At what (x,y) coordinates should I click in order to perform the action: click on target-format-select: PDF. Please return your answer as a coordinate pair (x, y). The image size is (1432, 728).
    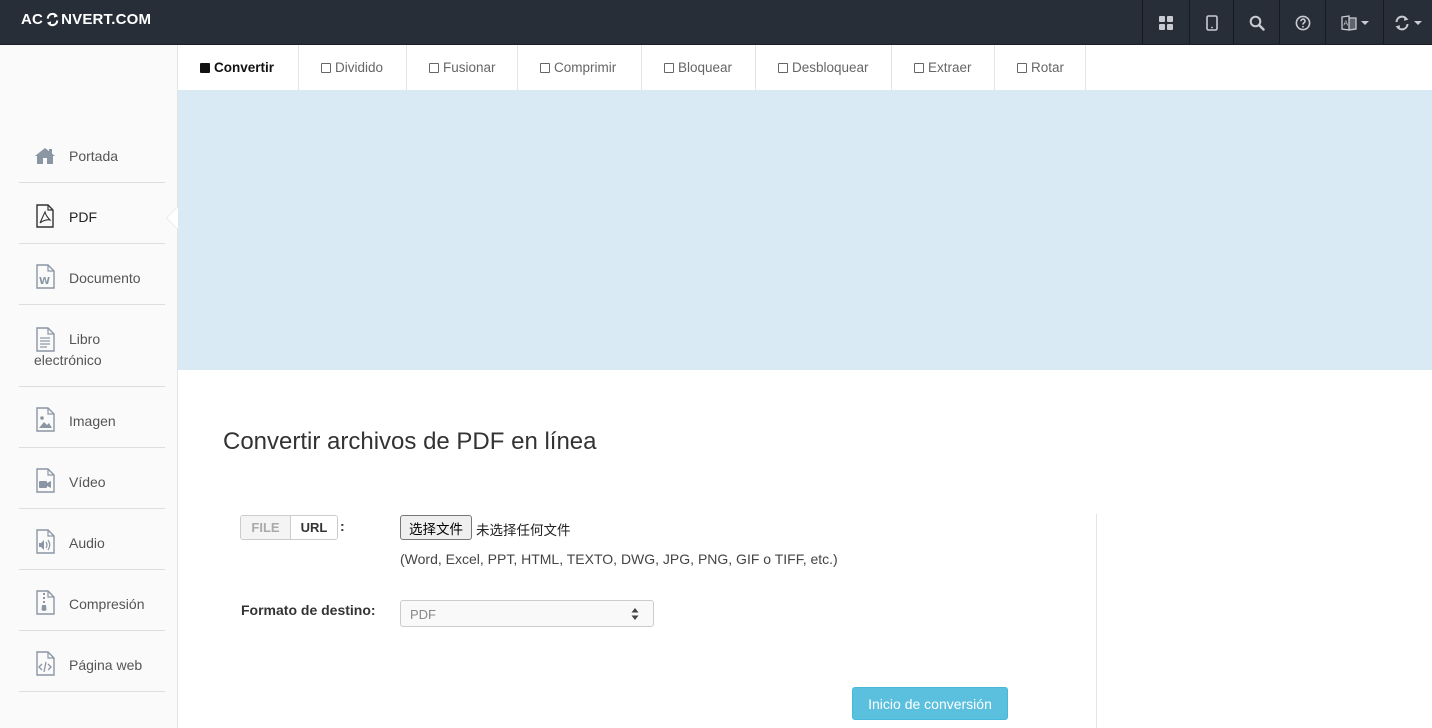
    Looking at the image, I should click on (527, 613).